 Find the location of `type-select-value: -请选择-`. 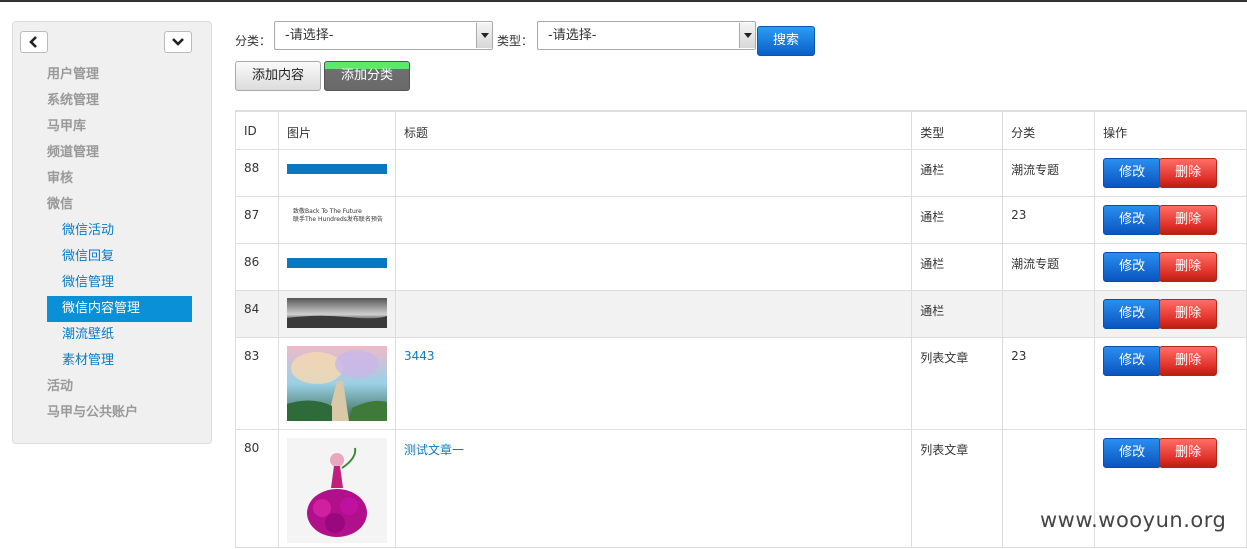

type-select-value: -请选择- is located at coordinates (572, 35).